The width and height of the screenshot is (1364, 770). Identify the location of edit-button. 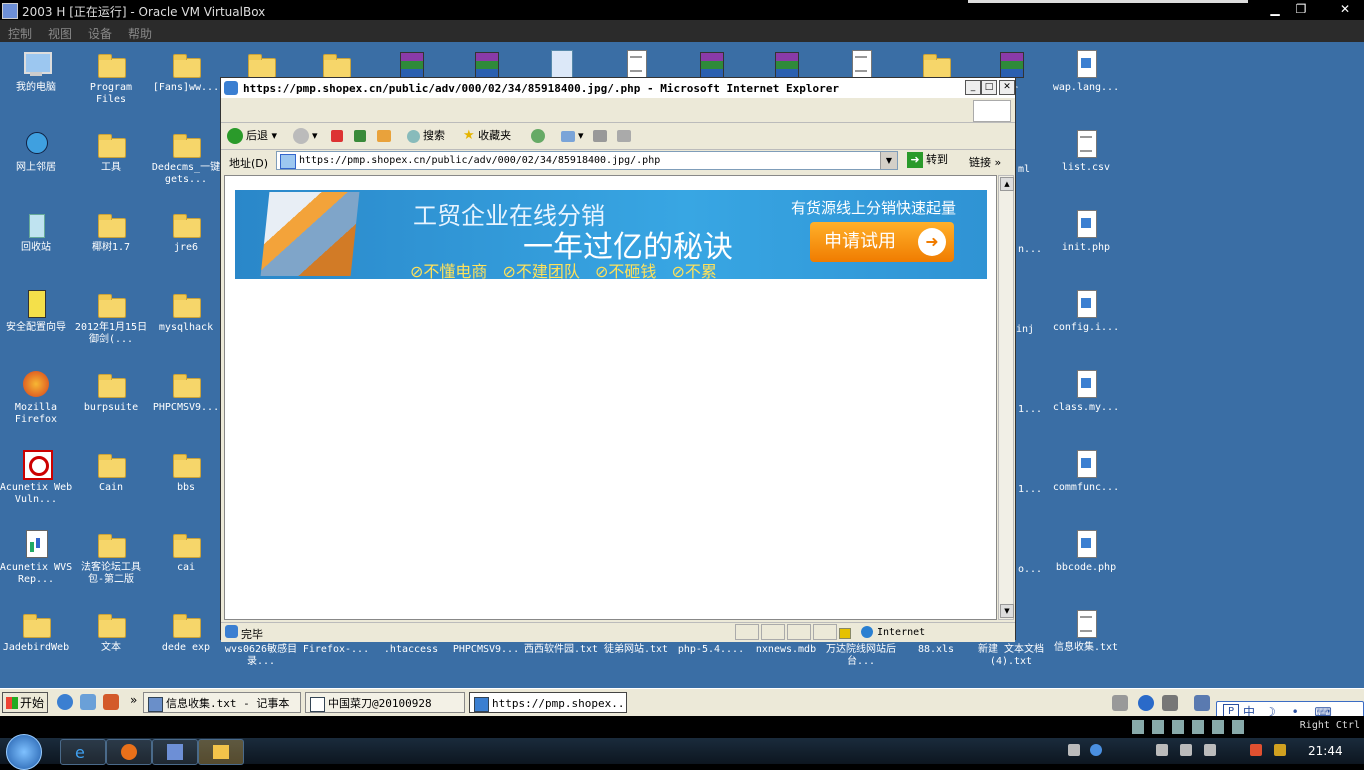
(625, 136).